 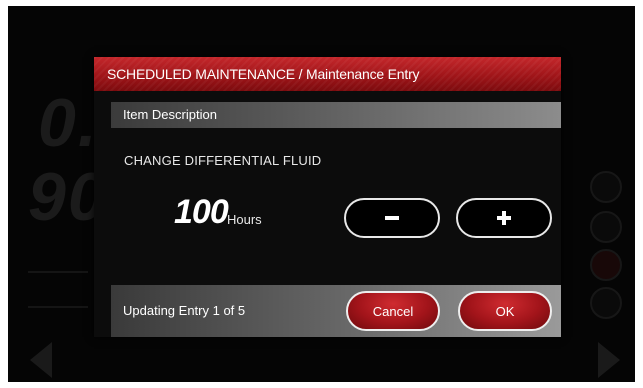 I want to click on item-description-header: Item Description, so click(x=336, y=115).